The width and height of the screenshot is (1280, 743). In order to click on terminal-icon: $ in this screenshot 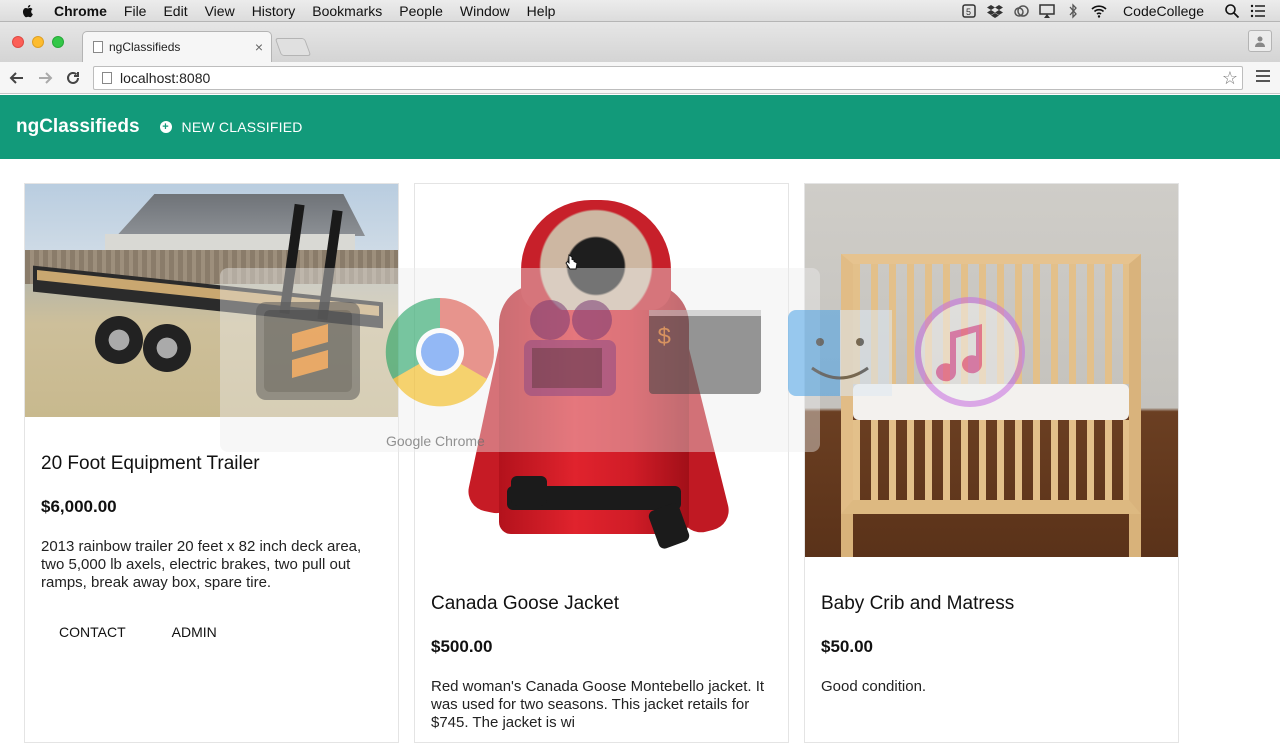, I will do `click(705, 352)`.